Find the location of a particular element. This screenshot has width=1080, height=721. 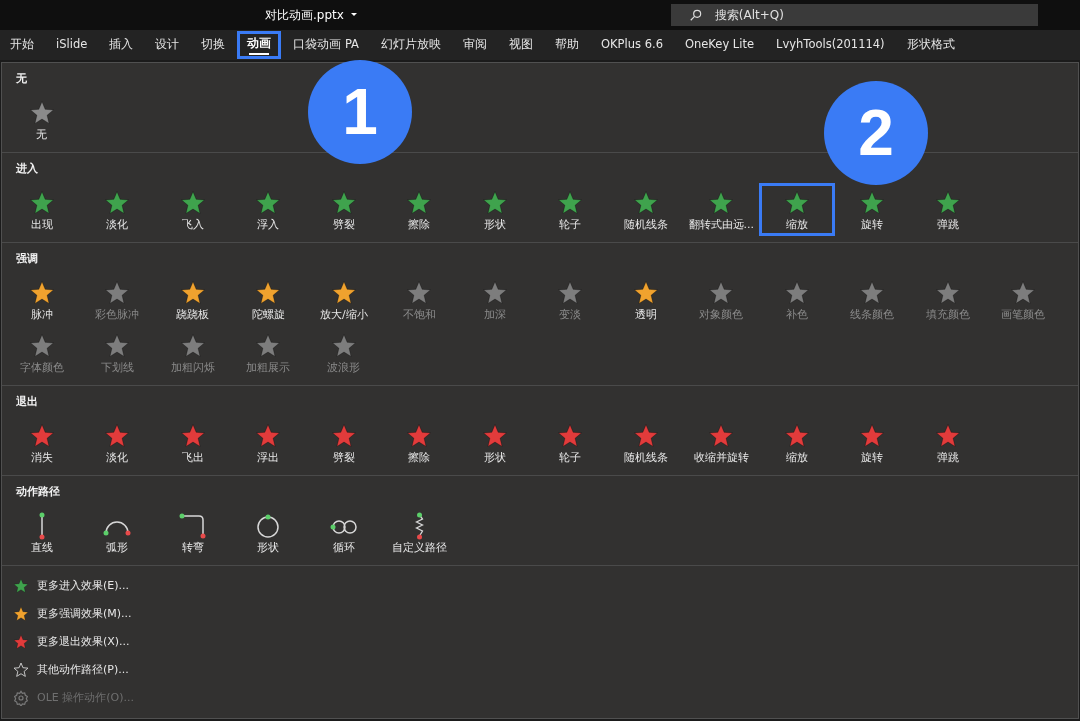

animation-effect: 浮出 is located at coordinates (268, 442).